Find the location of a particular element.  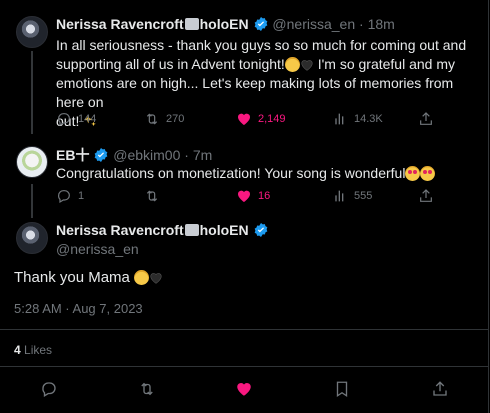

likes-summary: 4 Likes is located at coordinates (33, 350).